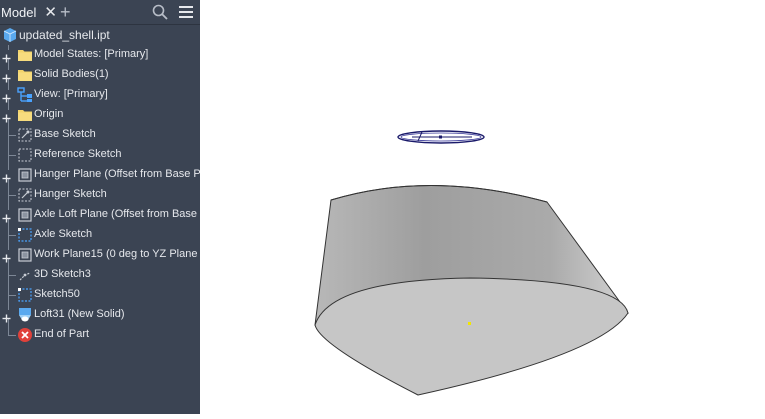  I want to click on tree-item-hanger-plane-offset-from-base-pl: Hanger Plane (Offset from Base Pl, so click(100, 175).